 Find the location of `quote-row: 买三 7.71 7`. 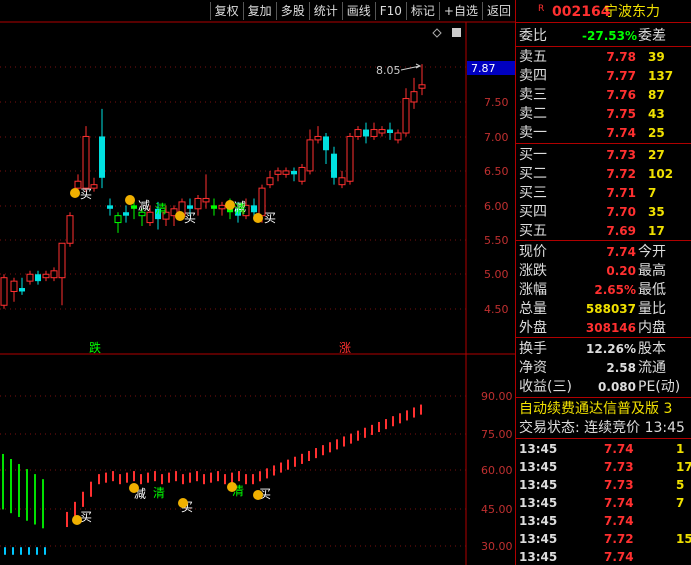

quote-row: 买三 7.71 7 is located at coordinates (603, 193).